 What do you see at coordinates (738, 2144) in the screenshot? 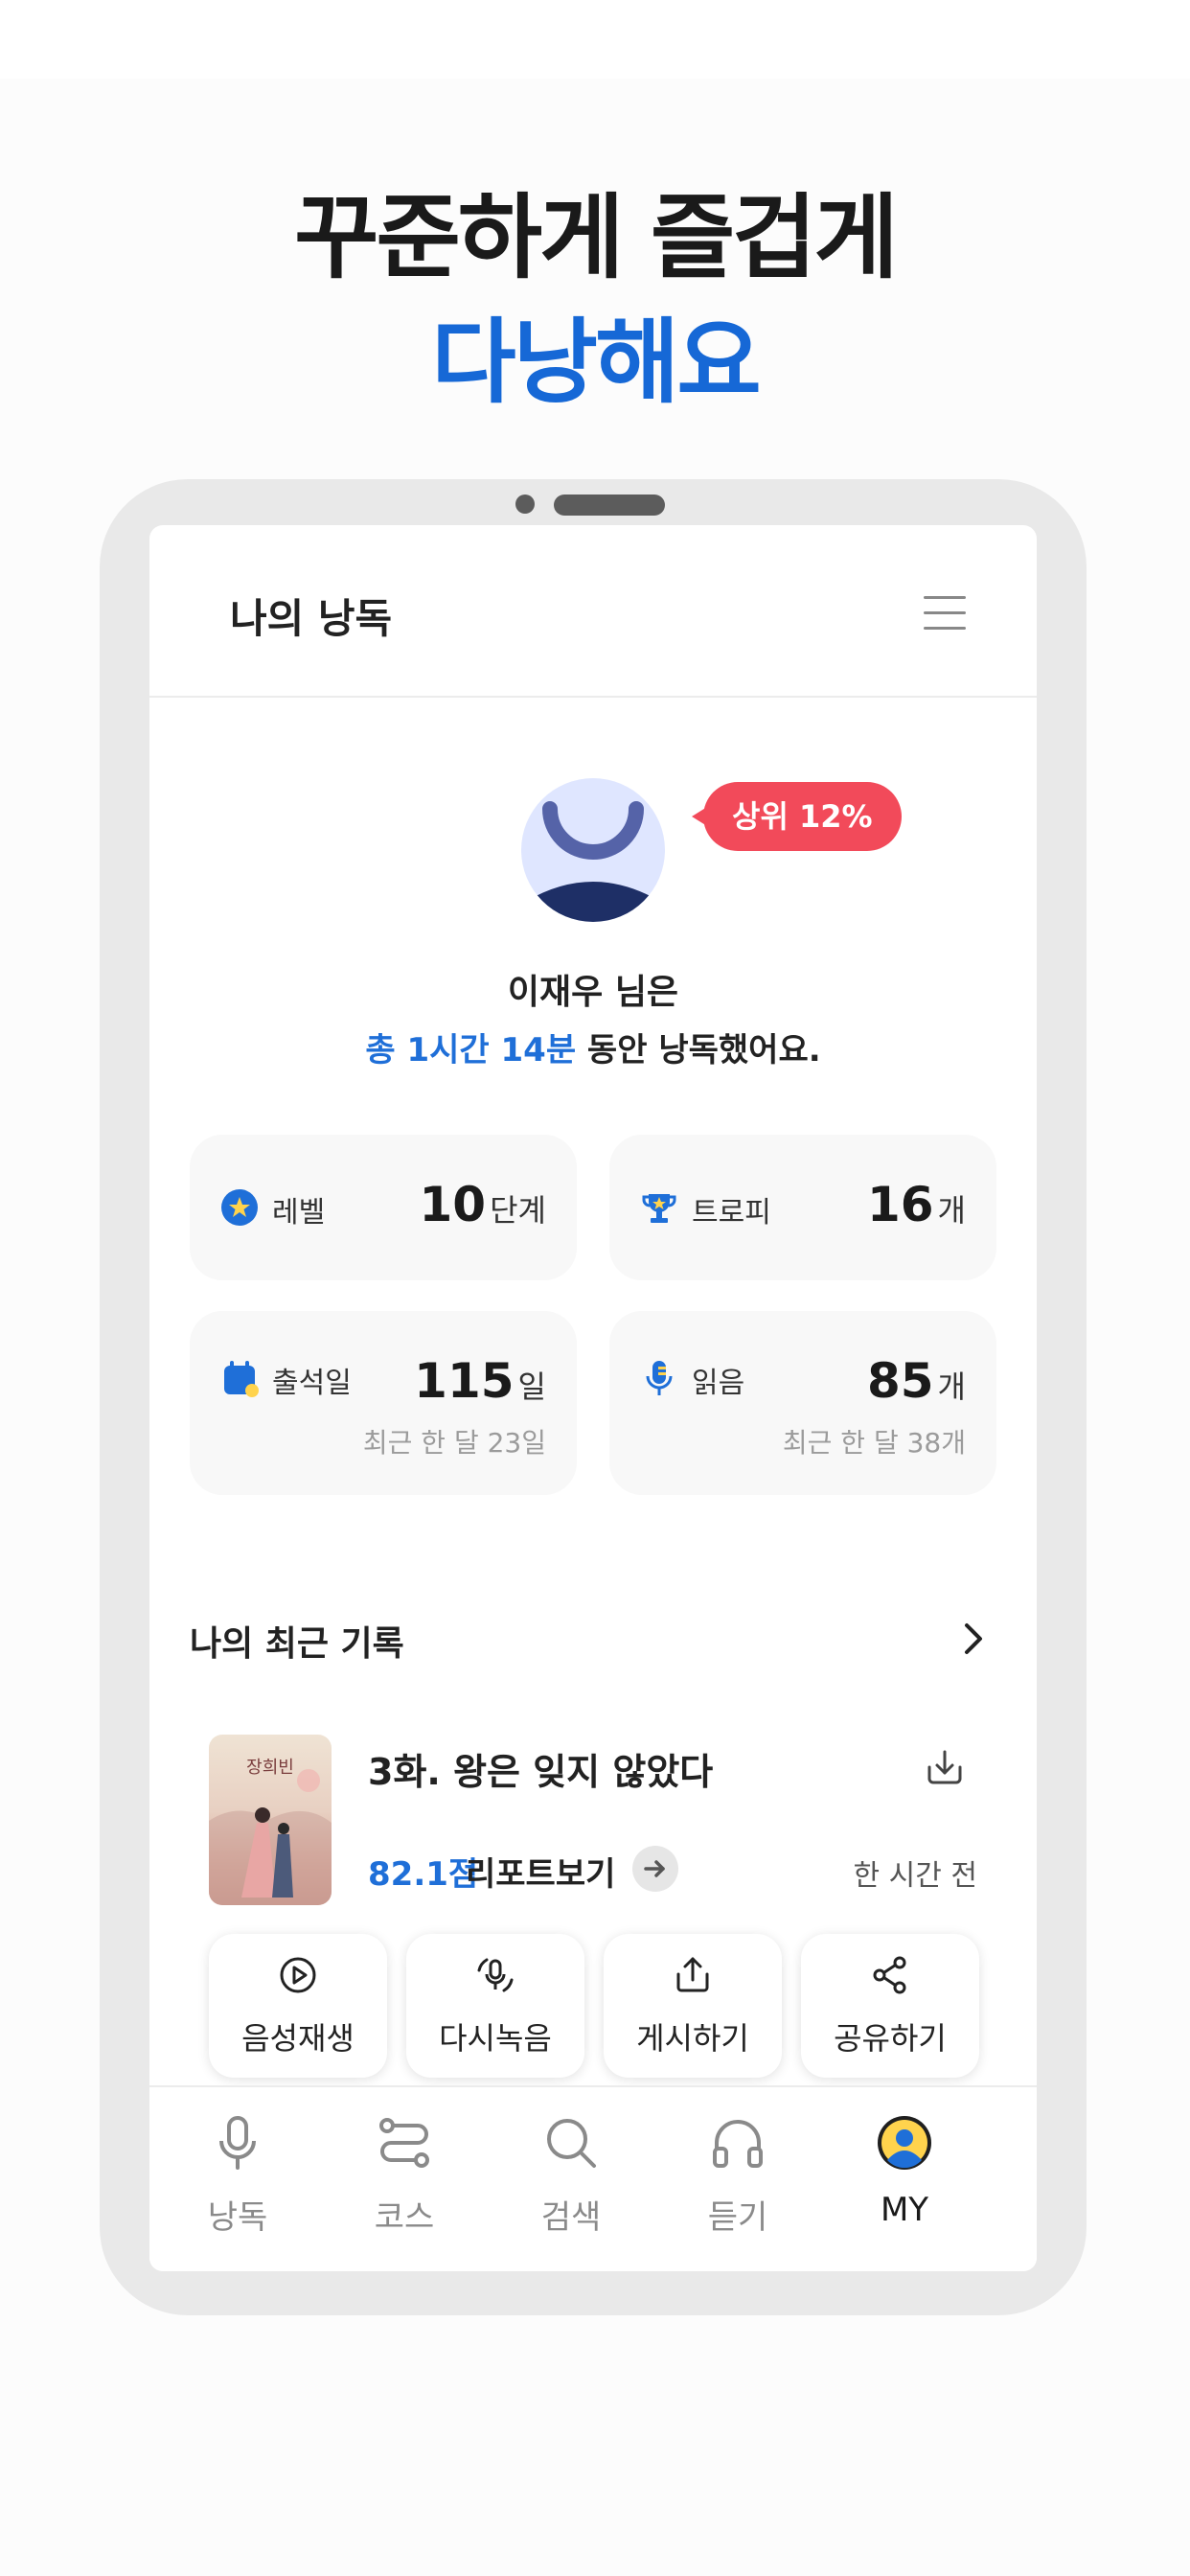
I see `headphones-icon` at bounding box center [738, 2144].